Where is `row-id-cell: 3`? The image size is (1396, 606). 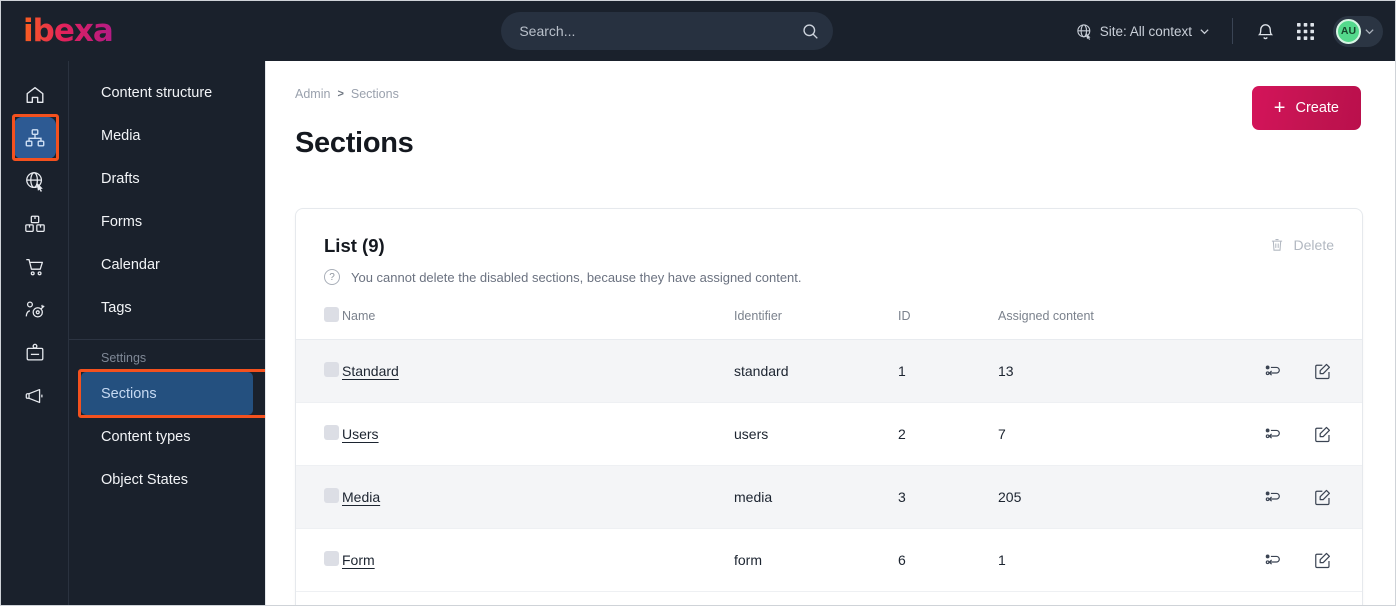
row-id-cell: 3 is located at coordinates (948, 497).